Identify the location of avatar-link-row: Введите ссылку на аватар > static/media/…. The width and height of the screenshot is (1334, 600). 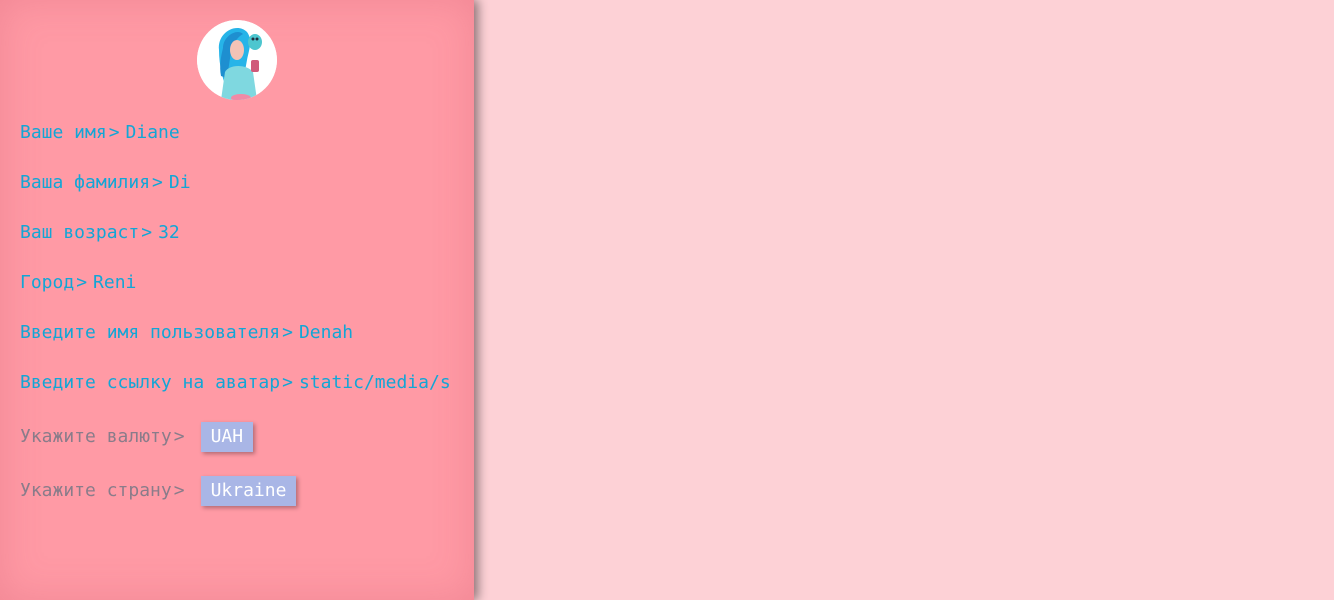
(235, 383).